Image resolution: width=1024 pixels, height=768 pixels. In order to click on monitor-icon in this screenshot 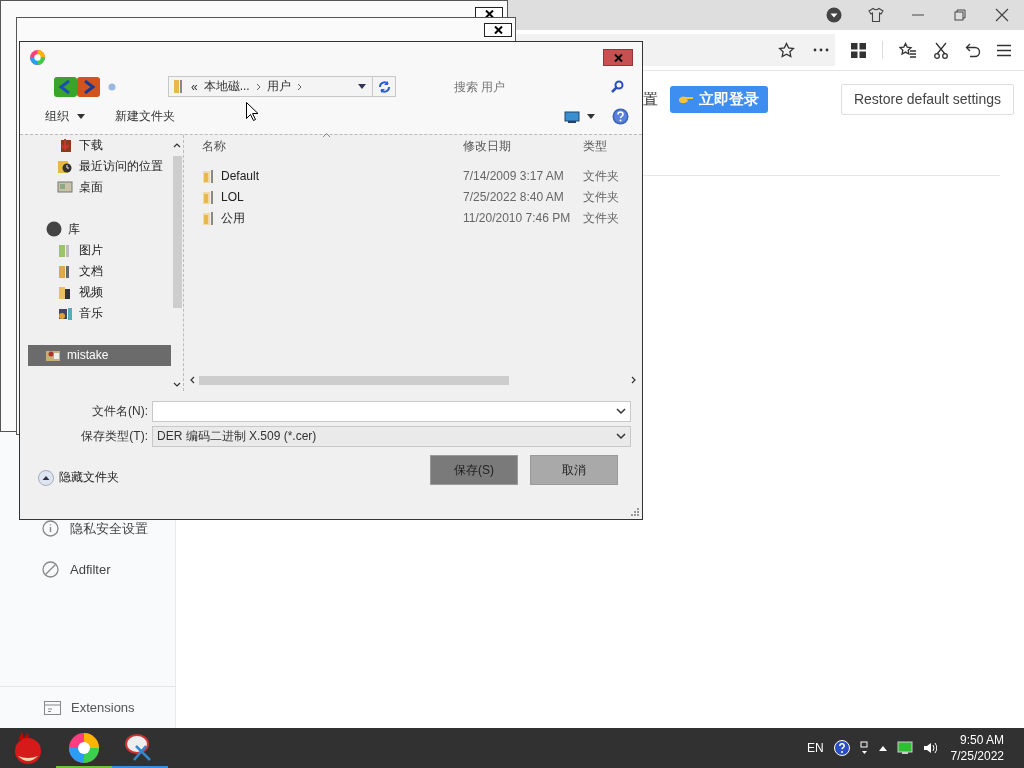, I will do `click(904, 748)`.